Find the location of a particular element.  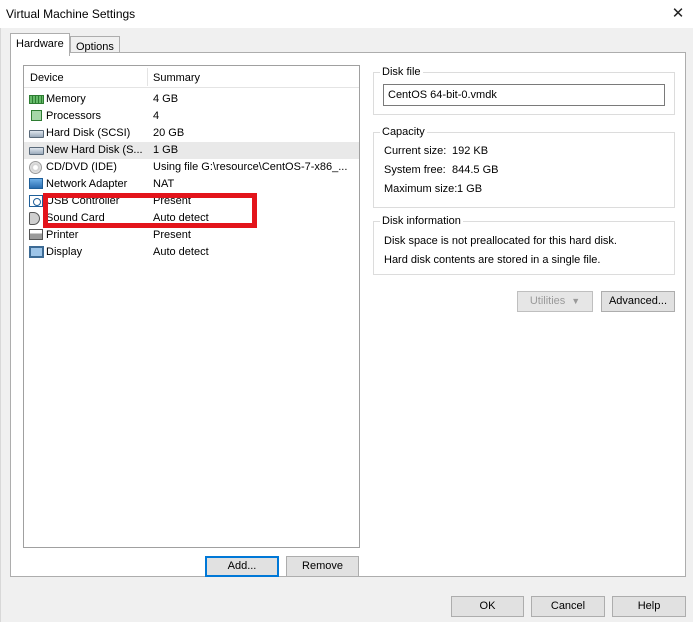

disk-file-group: Disk file CentOS 64-bit-0.vmdk is located at coordinates (524, 90).